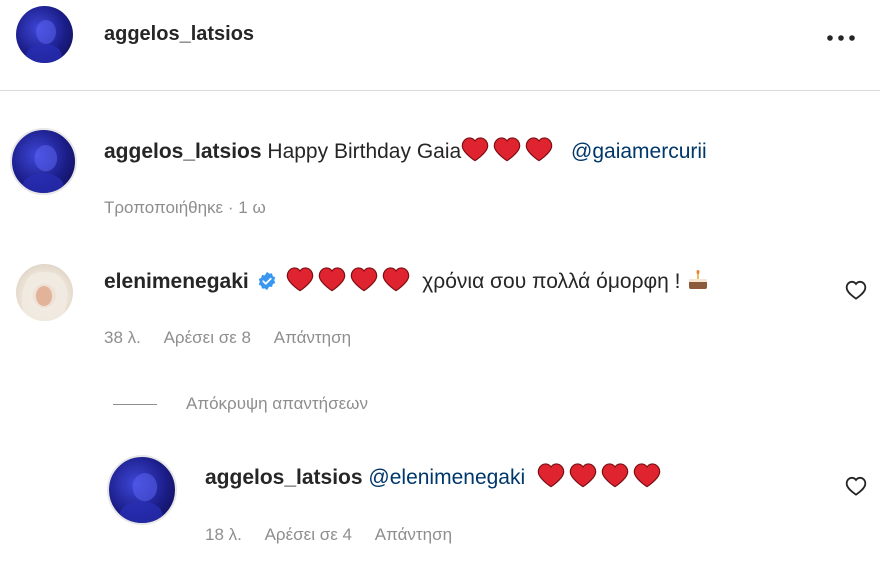  Describe the element at coordinates (164, 207) in the screenshot. I see `edited-label: Τροποποιήθηκε` at that location.